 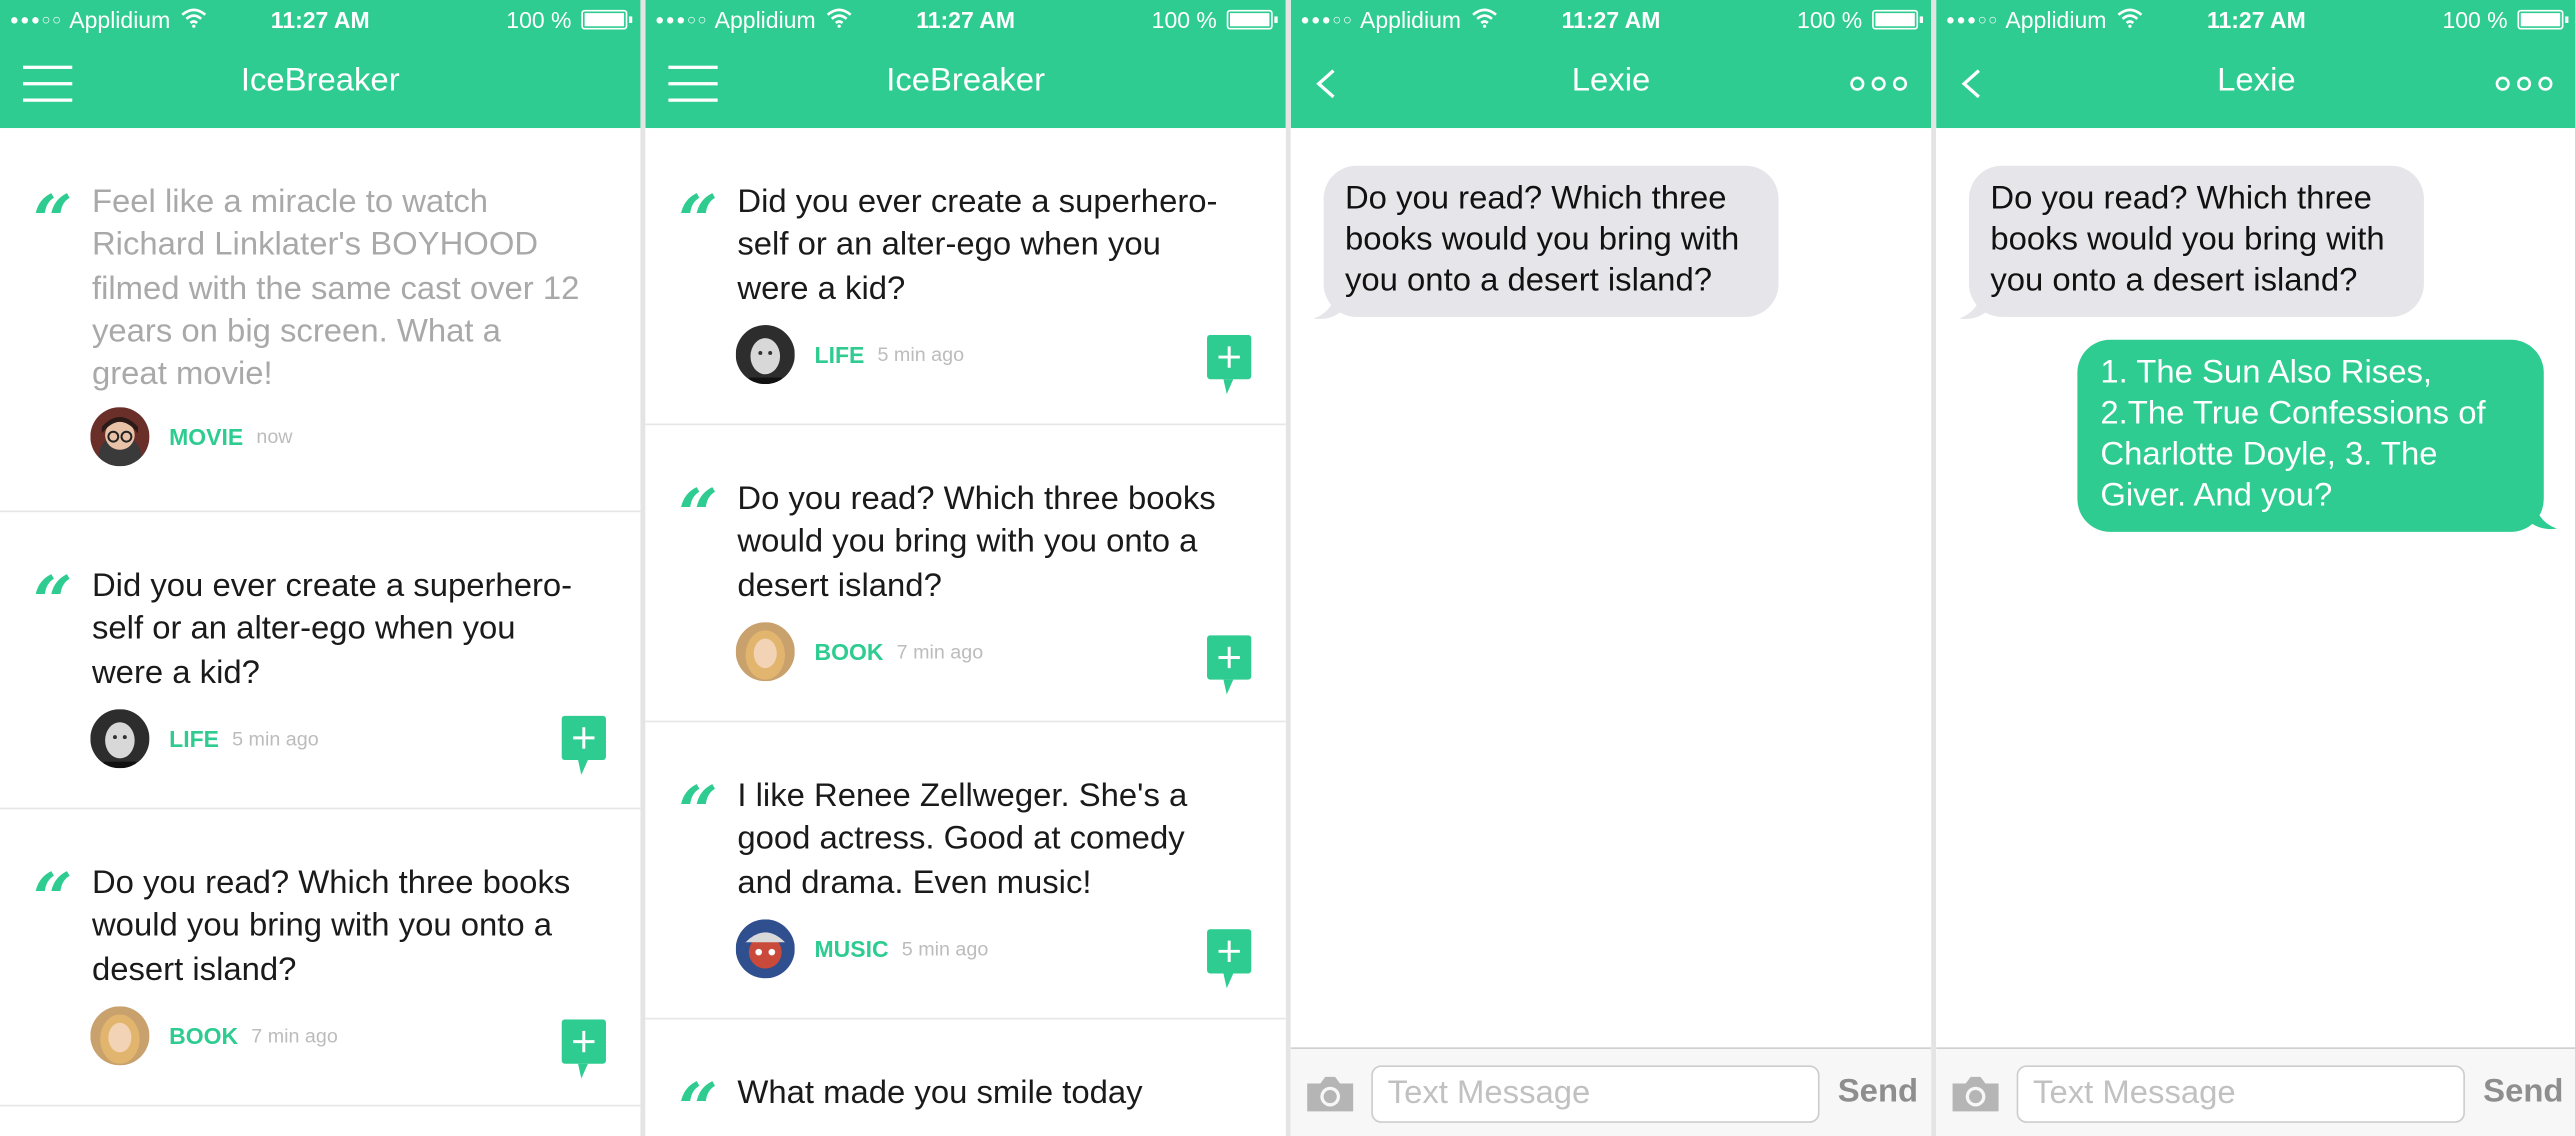 I want to click on outgoing-bubble-tail, so click(x=2538, y=514).